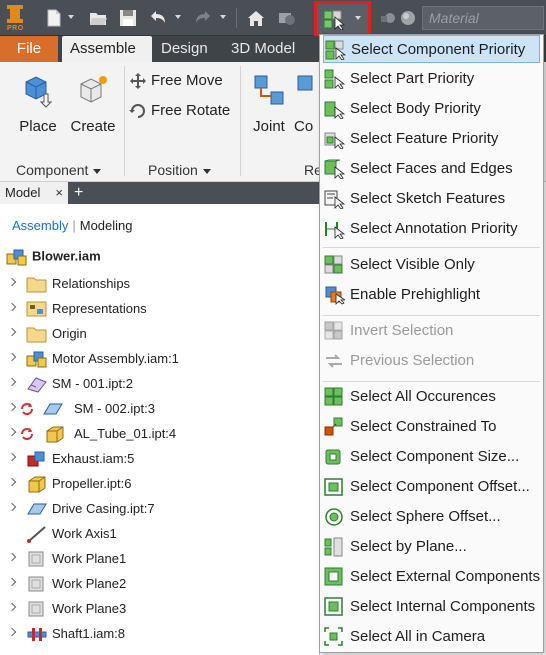 Image resolution: width=546 pixels, height=655 pixels. What do you see at coordinates (59, 170) in the screenshot?
I see `panel-component-label: Component` at bounding box center [59, 170].